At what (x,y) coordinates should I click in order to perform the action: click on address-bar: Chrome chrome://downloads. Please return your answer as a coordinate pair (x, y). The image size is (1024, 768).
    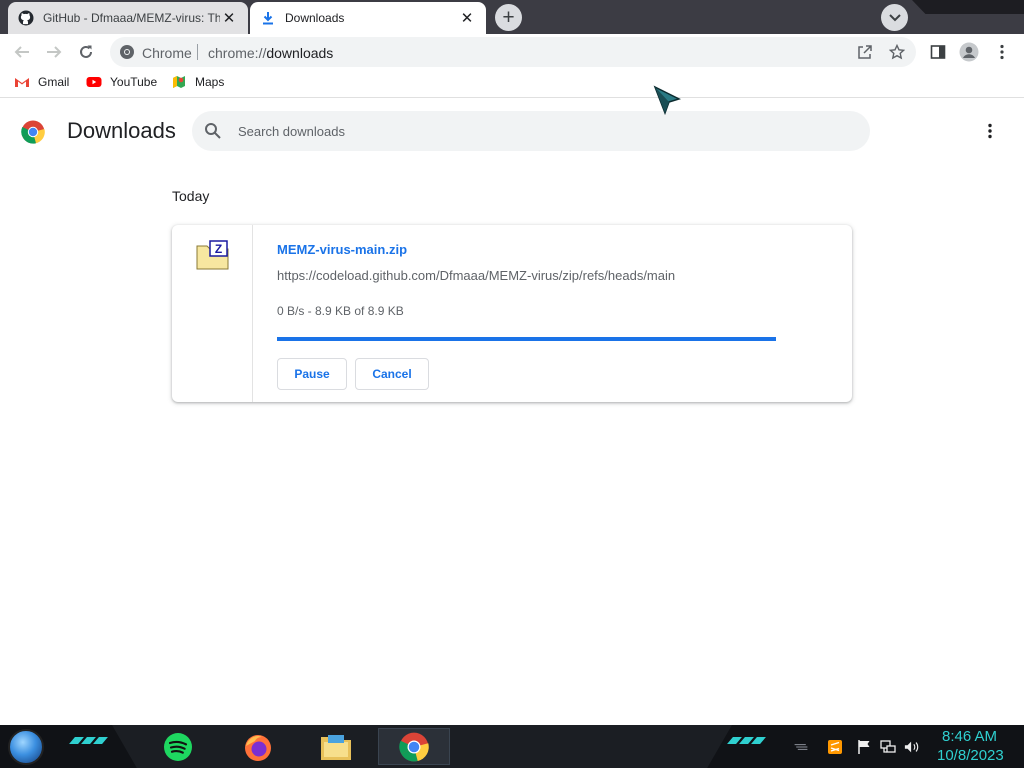
    Looking at the image, I should click on (513, 52).